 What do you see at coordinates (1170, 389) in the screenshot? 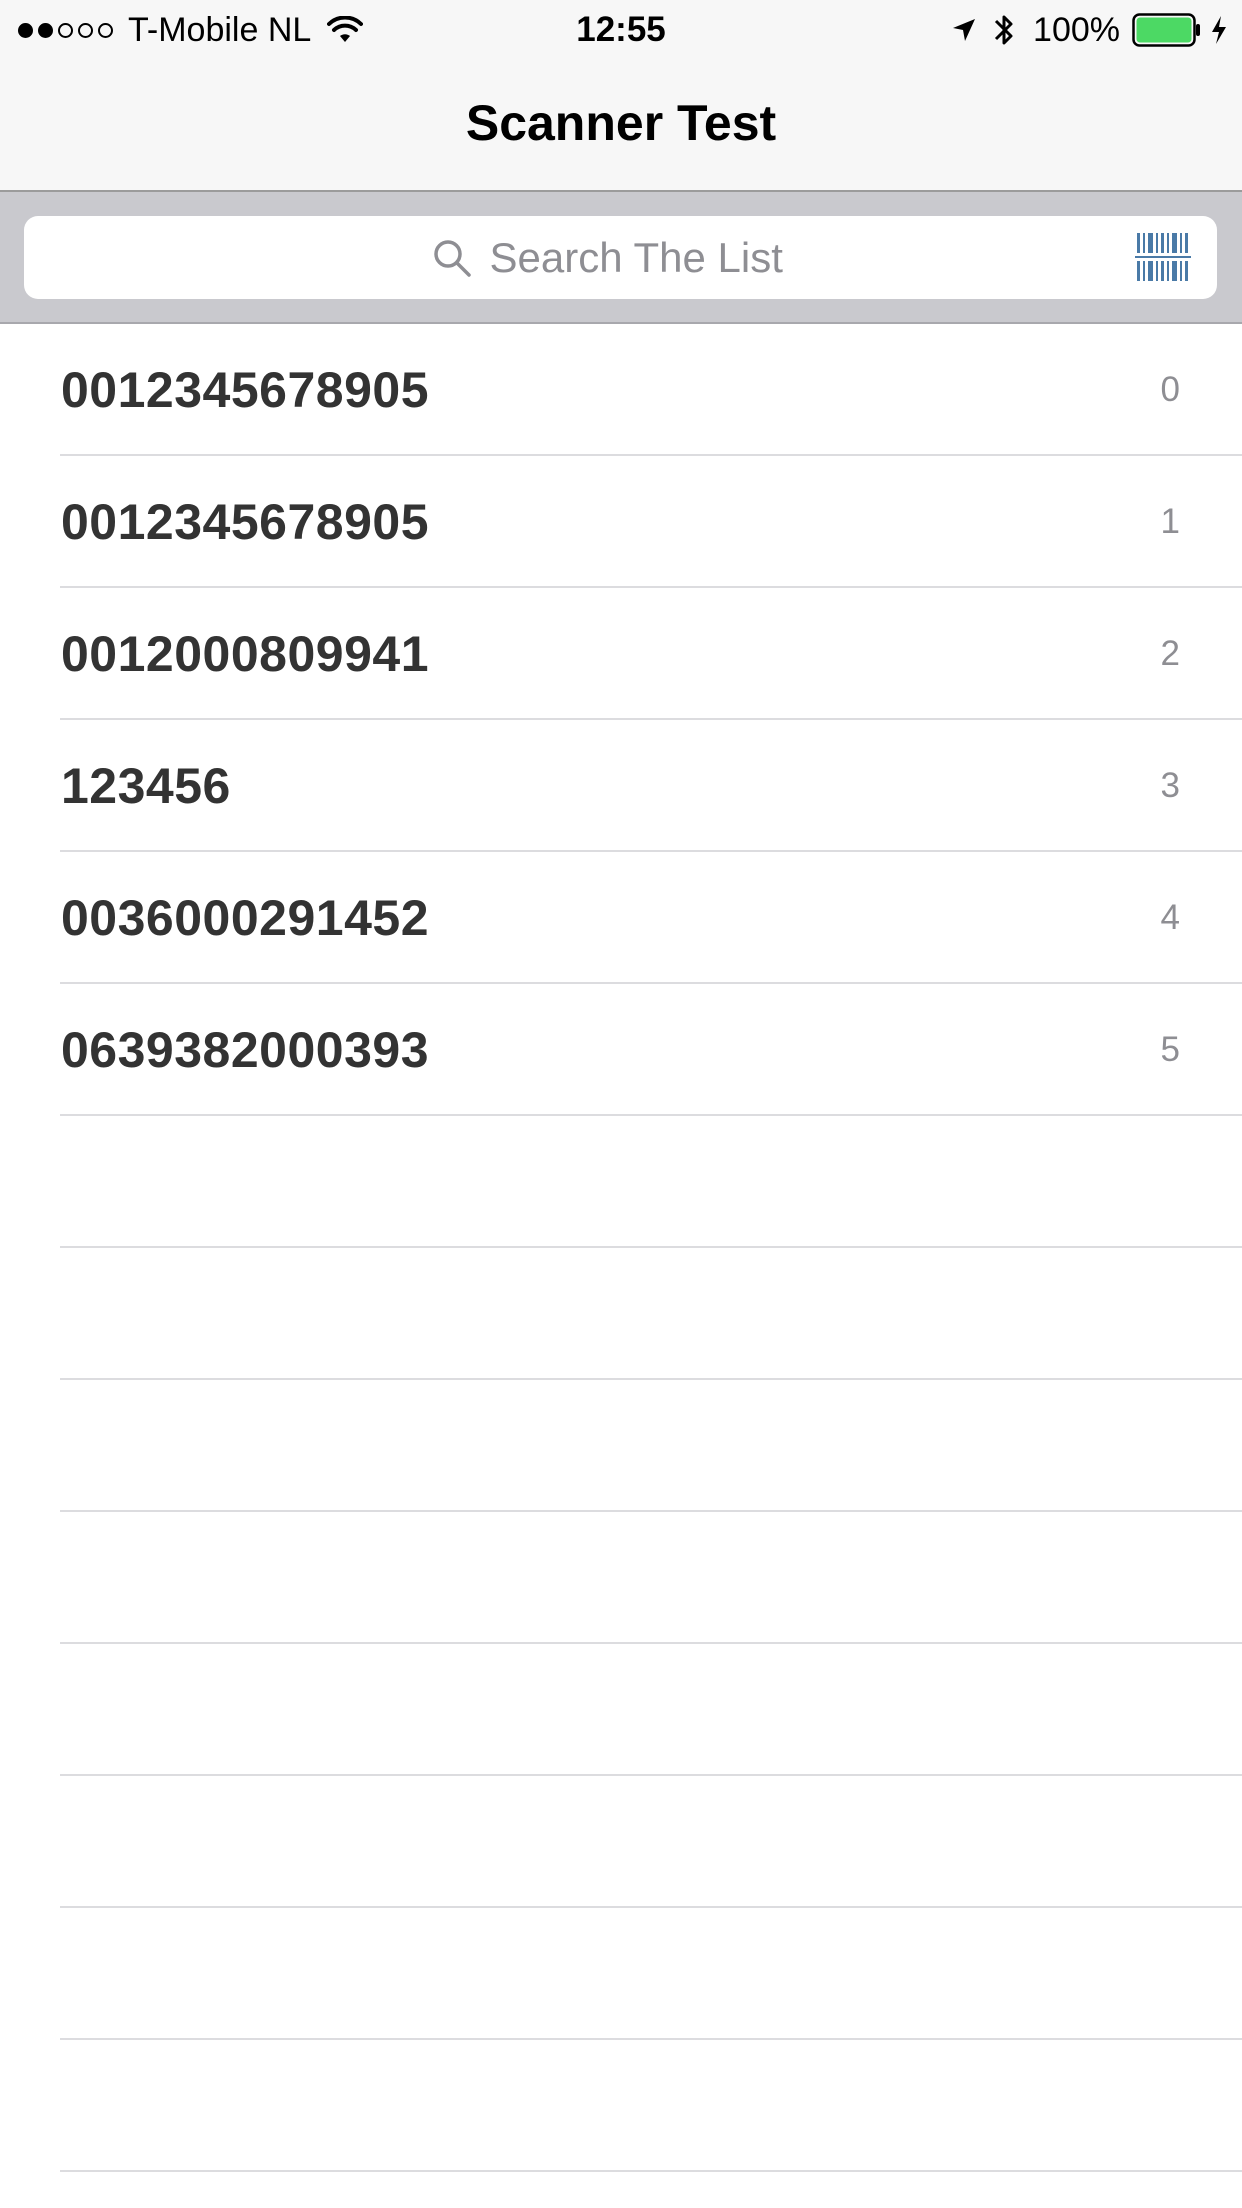
I see `list-item-index: 0` at bounding box center [1170, 389].